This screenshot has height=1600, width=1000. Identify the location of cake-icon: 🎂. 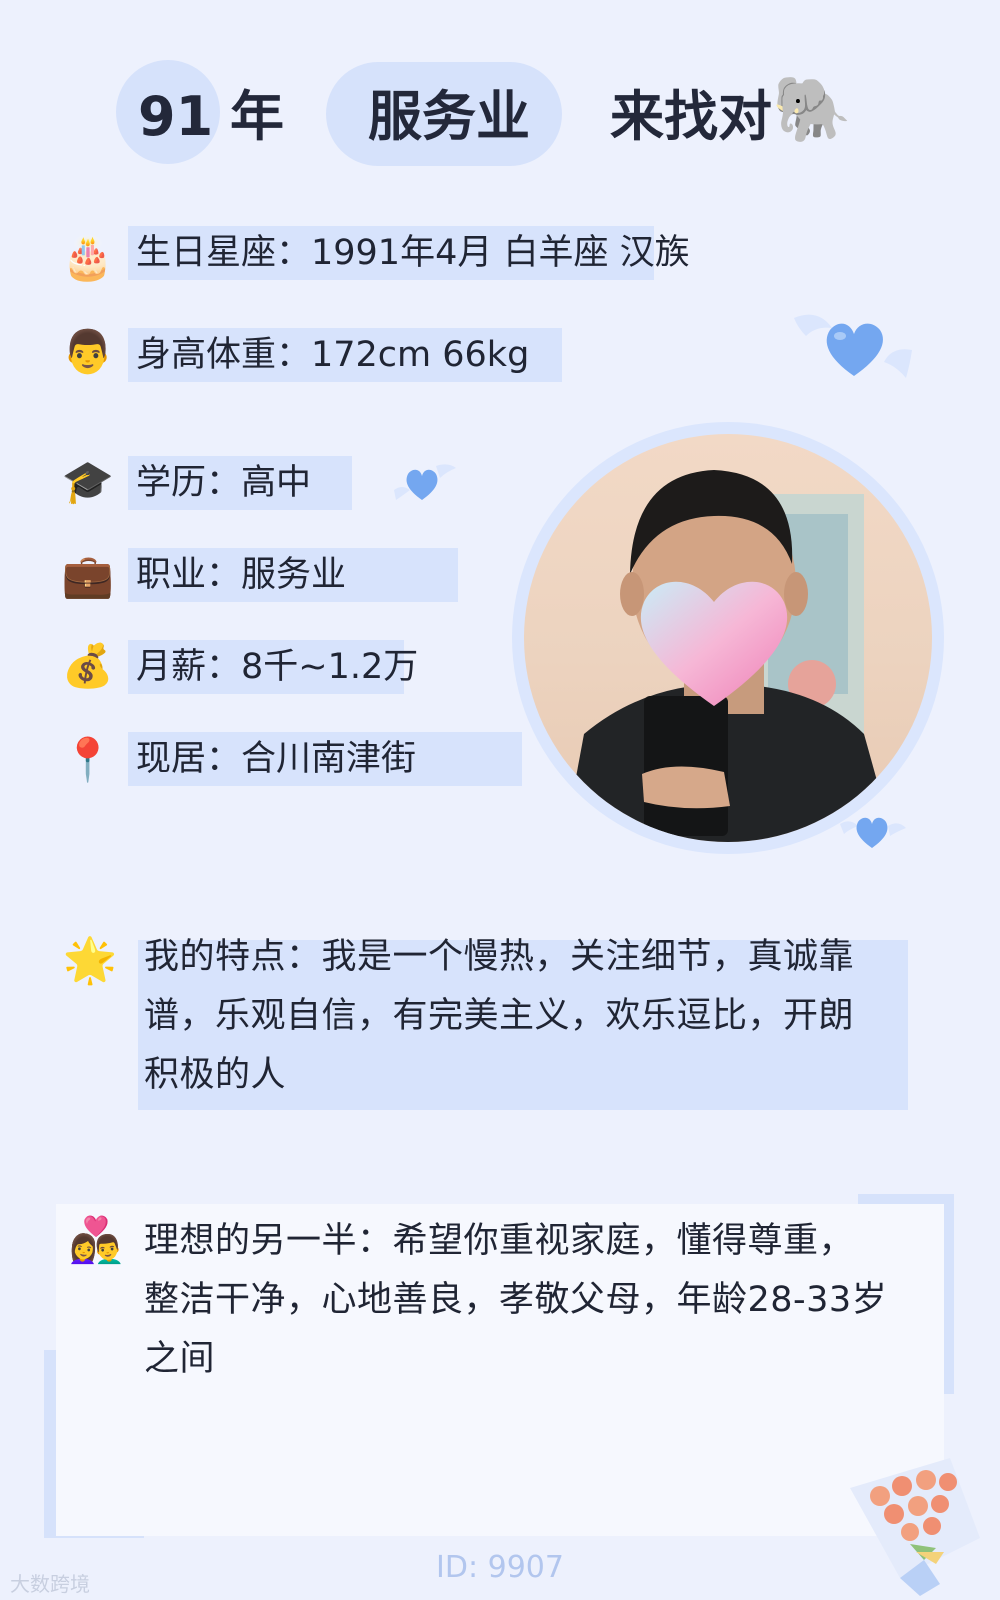
(88, 257).